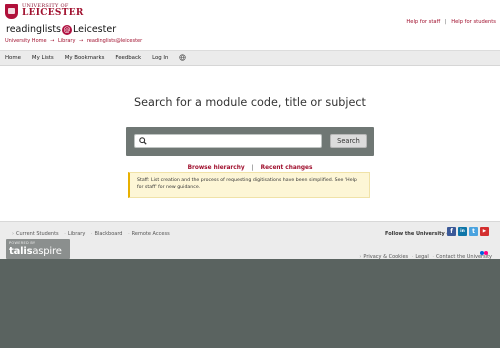 Image resolution: width=500 pixels, height=348 pixels. Describe the element at coordinates (183, 58) in the screenshot. I see `language-icon` at that location.